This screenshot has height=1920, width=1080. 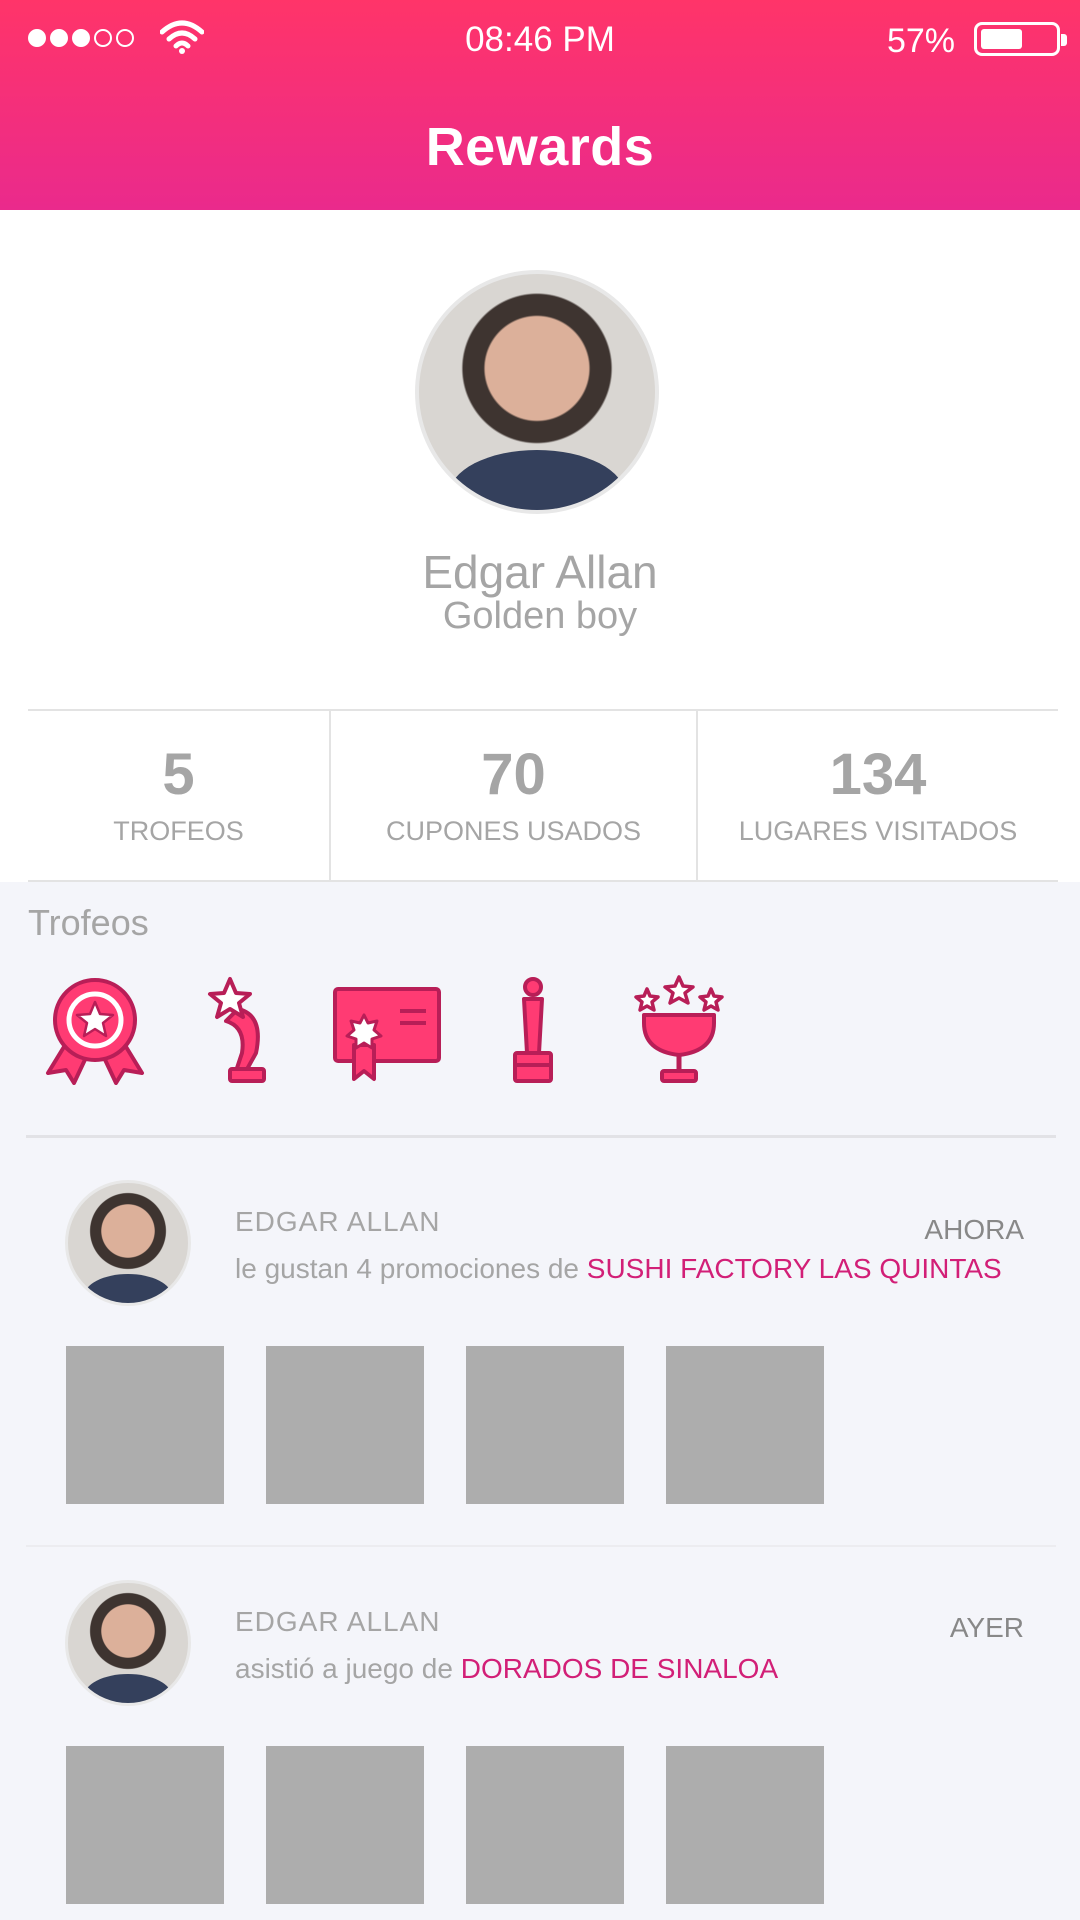 I want to click on profile-subtitle: Golden boy, so click(x=540, y=616).